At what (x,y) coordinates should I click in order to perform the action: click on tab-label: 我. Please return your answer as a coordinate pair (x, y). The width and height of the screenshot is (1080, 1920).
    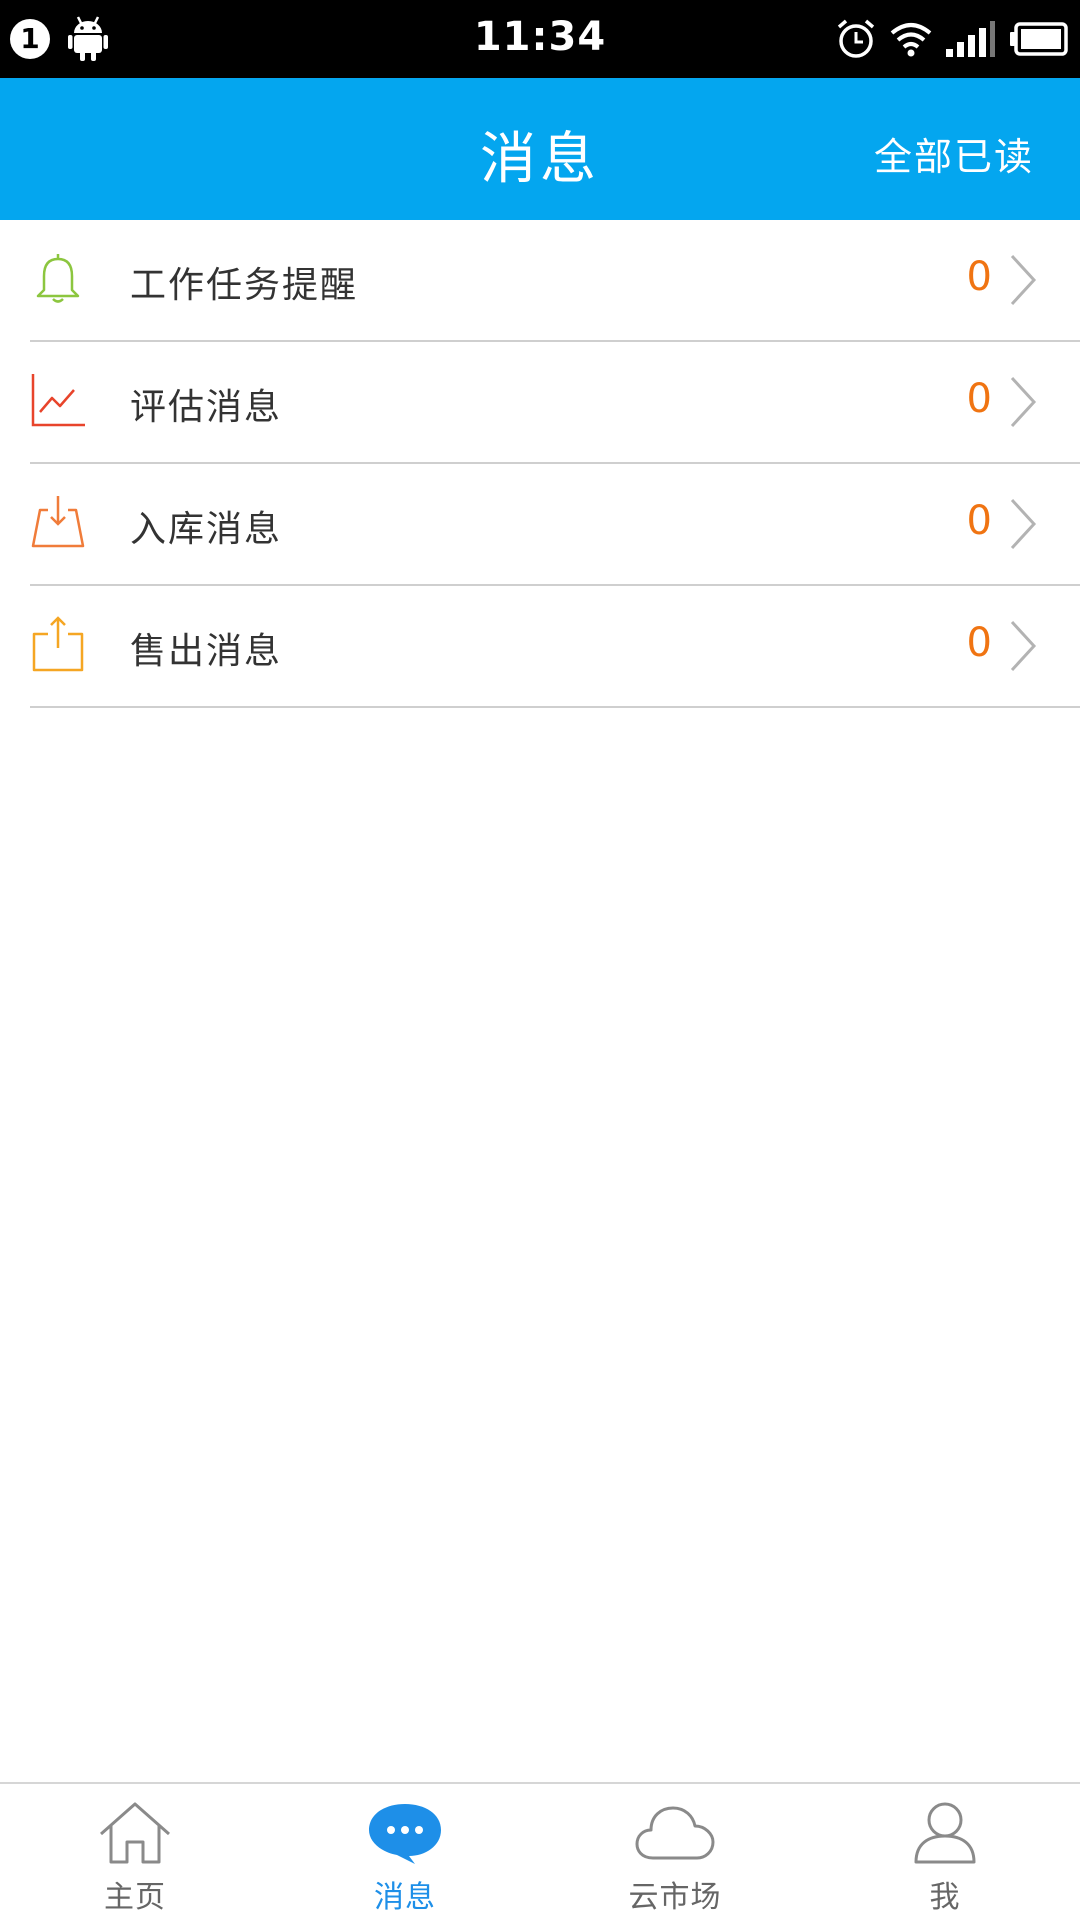
    Looking at the image, I should click on (945, 1897).